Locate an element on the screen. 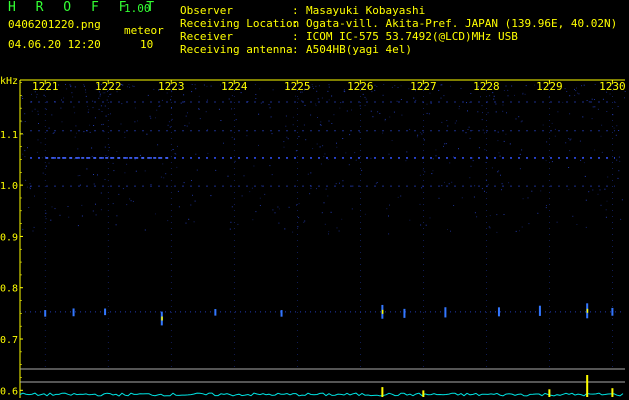 The height and width of the screenshot is (400, 629). y-tick-label: 1.1 is located at coordinates (9, 135).